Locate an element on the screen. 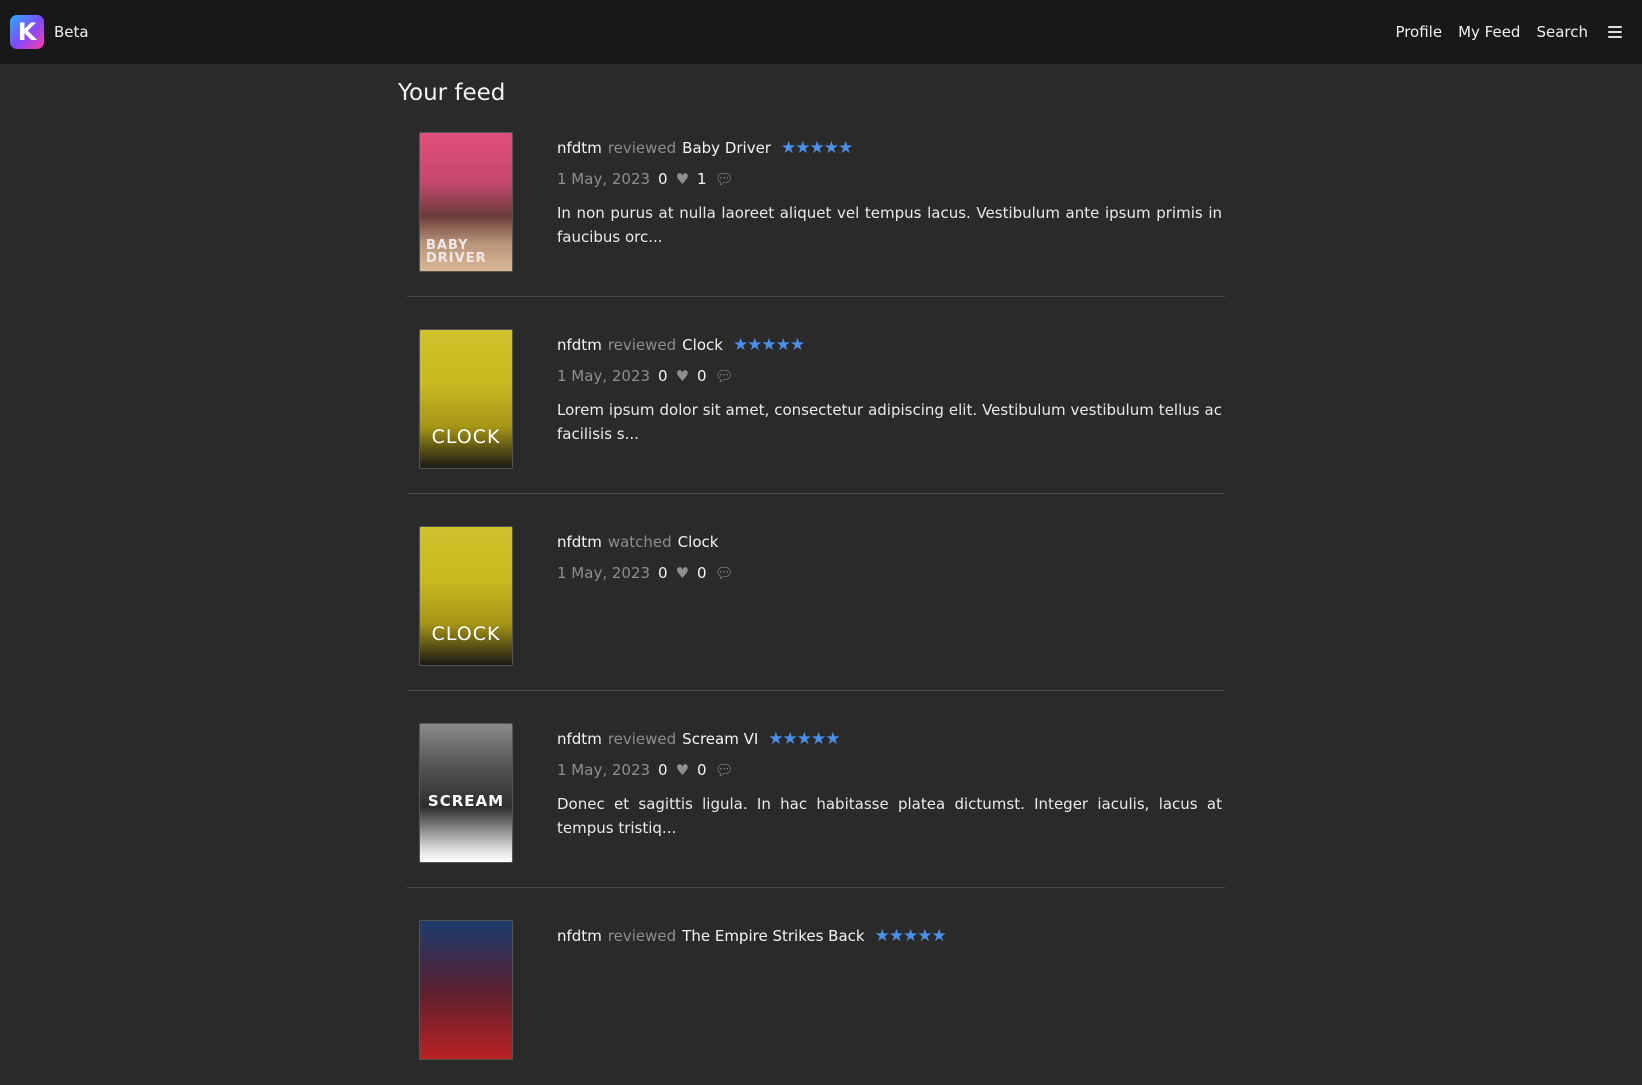 The height and width of the screenshot is (1085, 1642). nav-search-link: Search is located at coordinates (1562, 32).